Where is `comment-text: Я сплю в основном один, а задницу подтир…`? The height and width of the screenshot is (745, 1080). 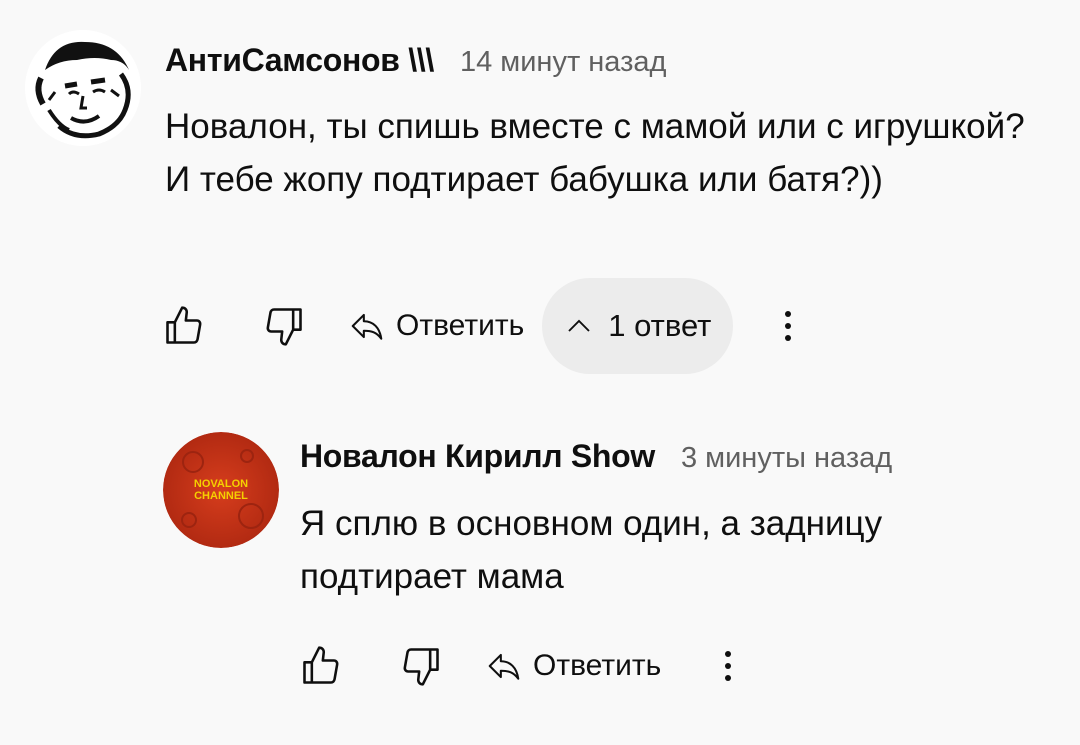 comment-text: Я сплю в основном один, а задницу подтир… is located at coordinates (591, 550).